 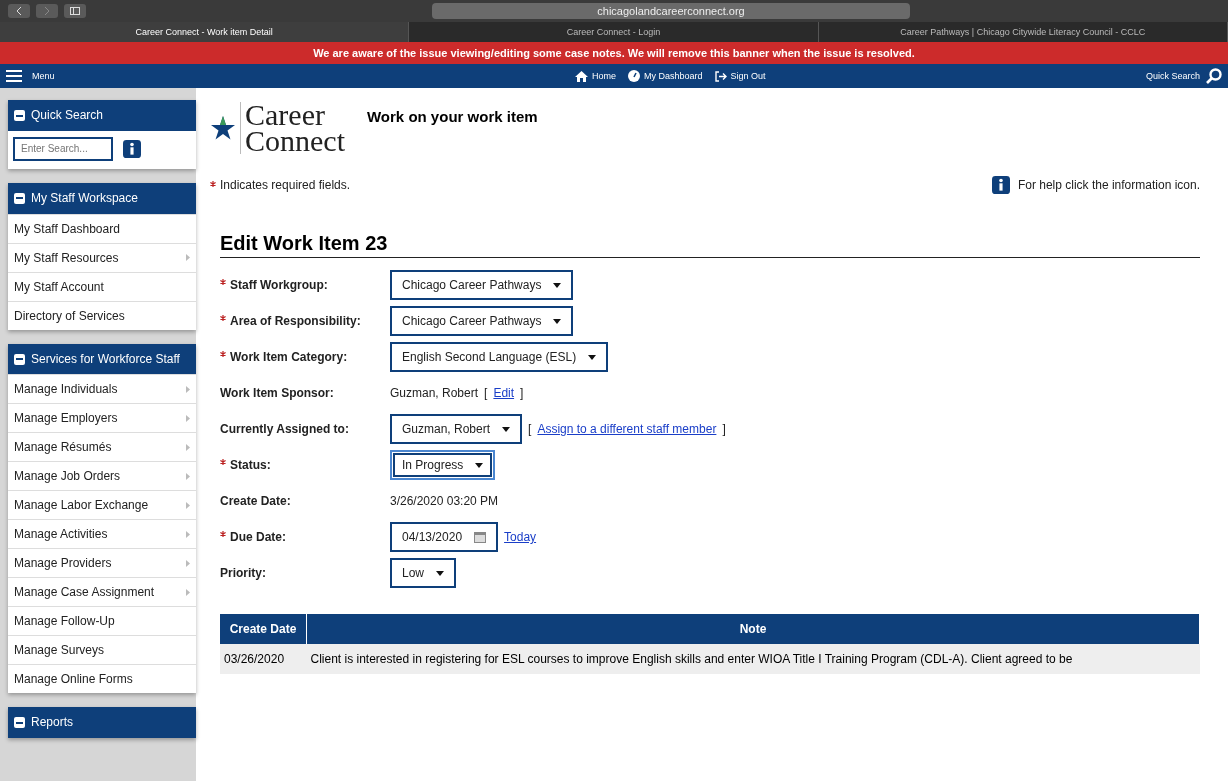 I want to click on address-bar: chicagolandcareerconnect.org, so click(x=671, y=11).